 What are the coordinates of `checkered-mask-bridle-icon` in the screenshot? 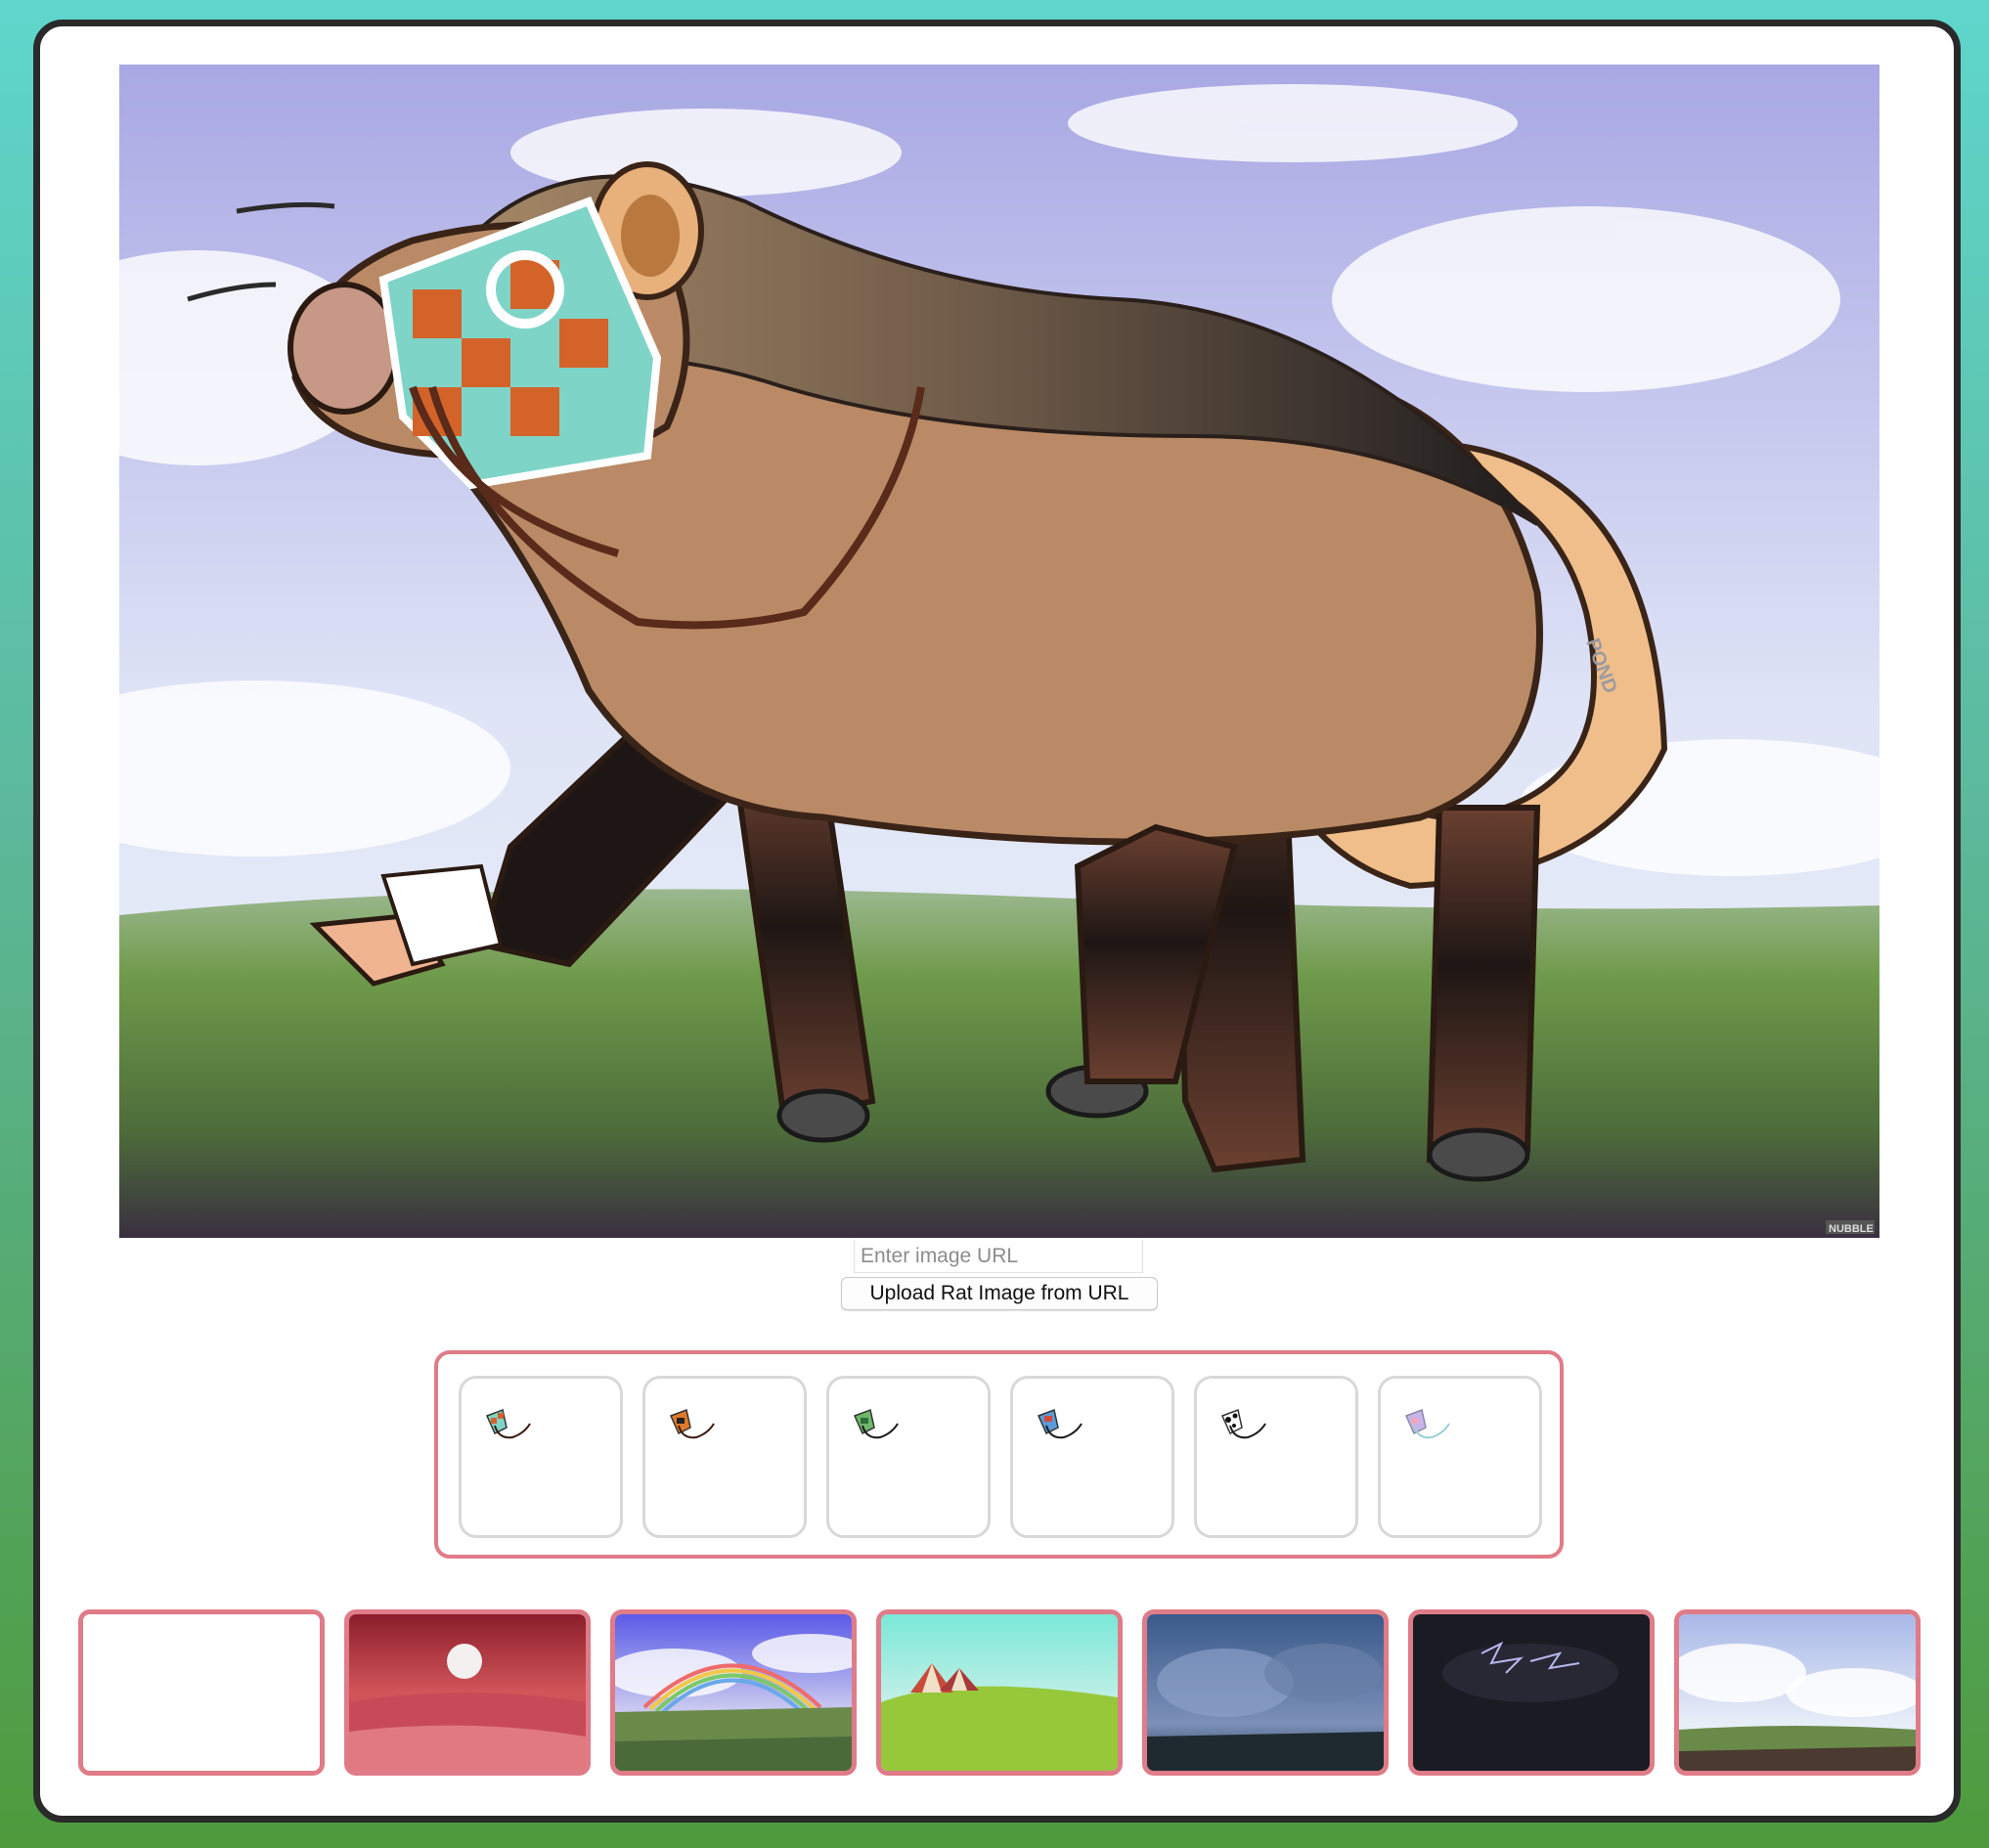 It's located at (508, 1423).